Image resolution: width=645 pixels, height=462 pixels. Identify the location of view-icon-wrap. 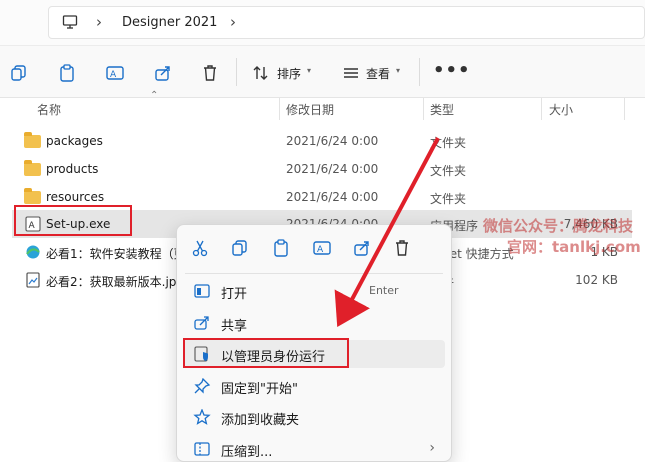
(351, 73).